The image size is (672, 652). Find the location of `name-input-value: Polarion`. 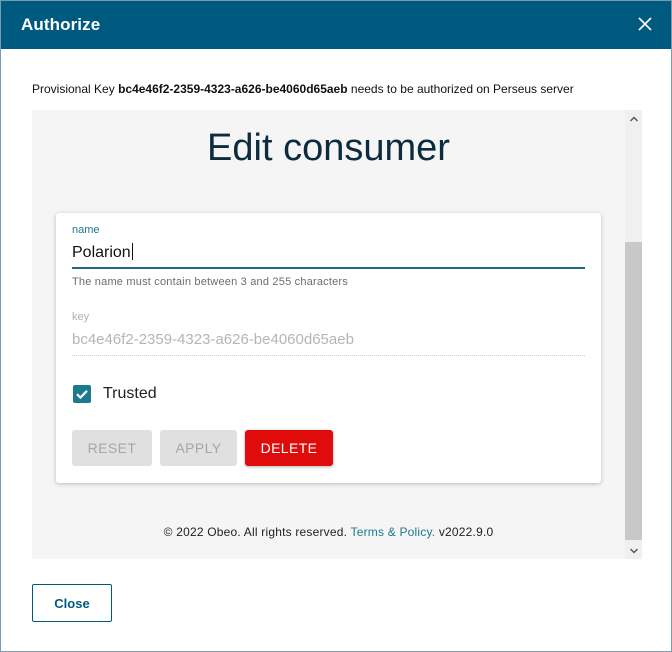

name-input-value: Polarion is located at coordinates (101, 252).